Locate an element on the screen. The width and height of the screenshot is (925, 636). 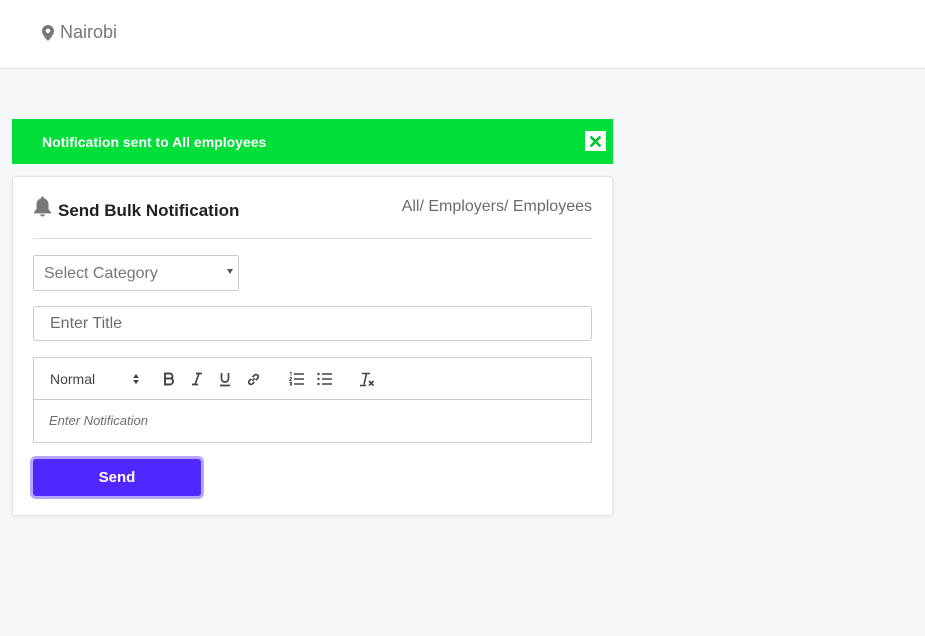
clear-format-button is located at coordinates (367, 379).